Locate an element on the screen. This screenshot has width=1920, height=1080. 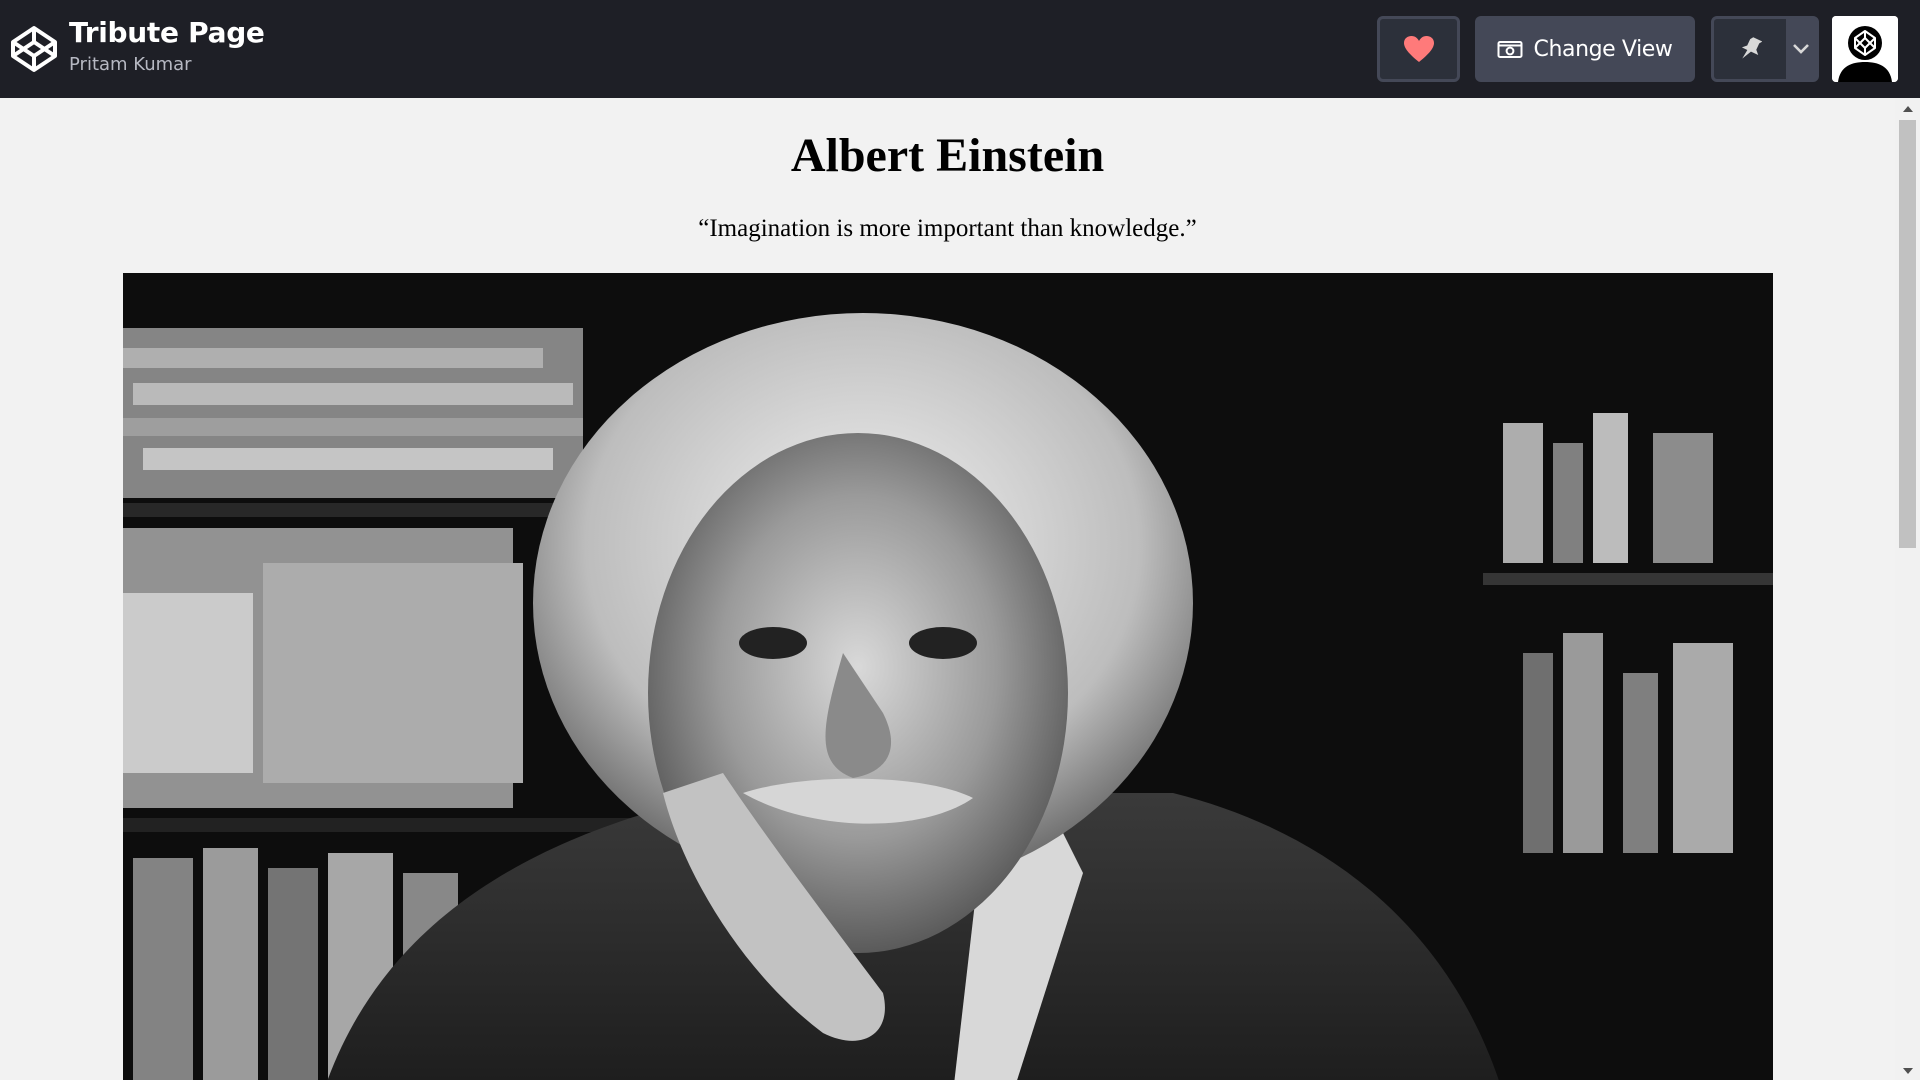
pin-button is located at coordinates (1750, 49).